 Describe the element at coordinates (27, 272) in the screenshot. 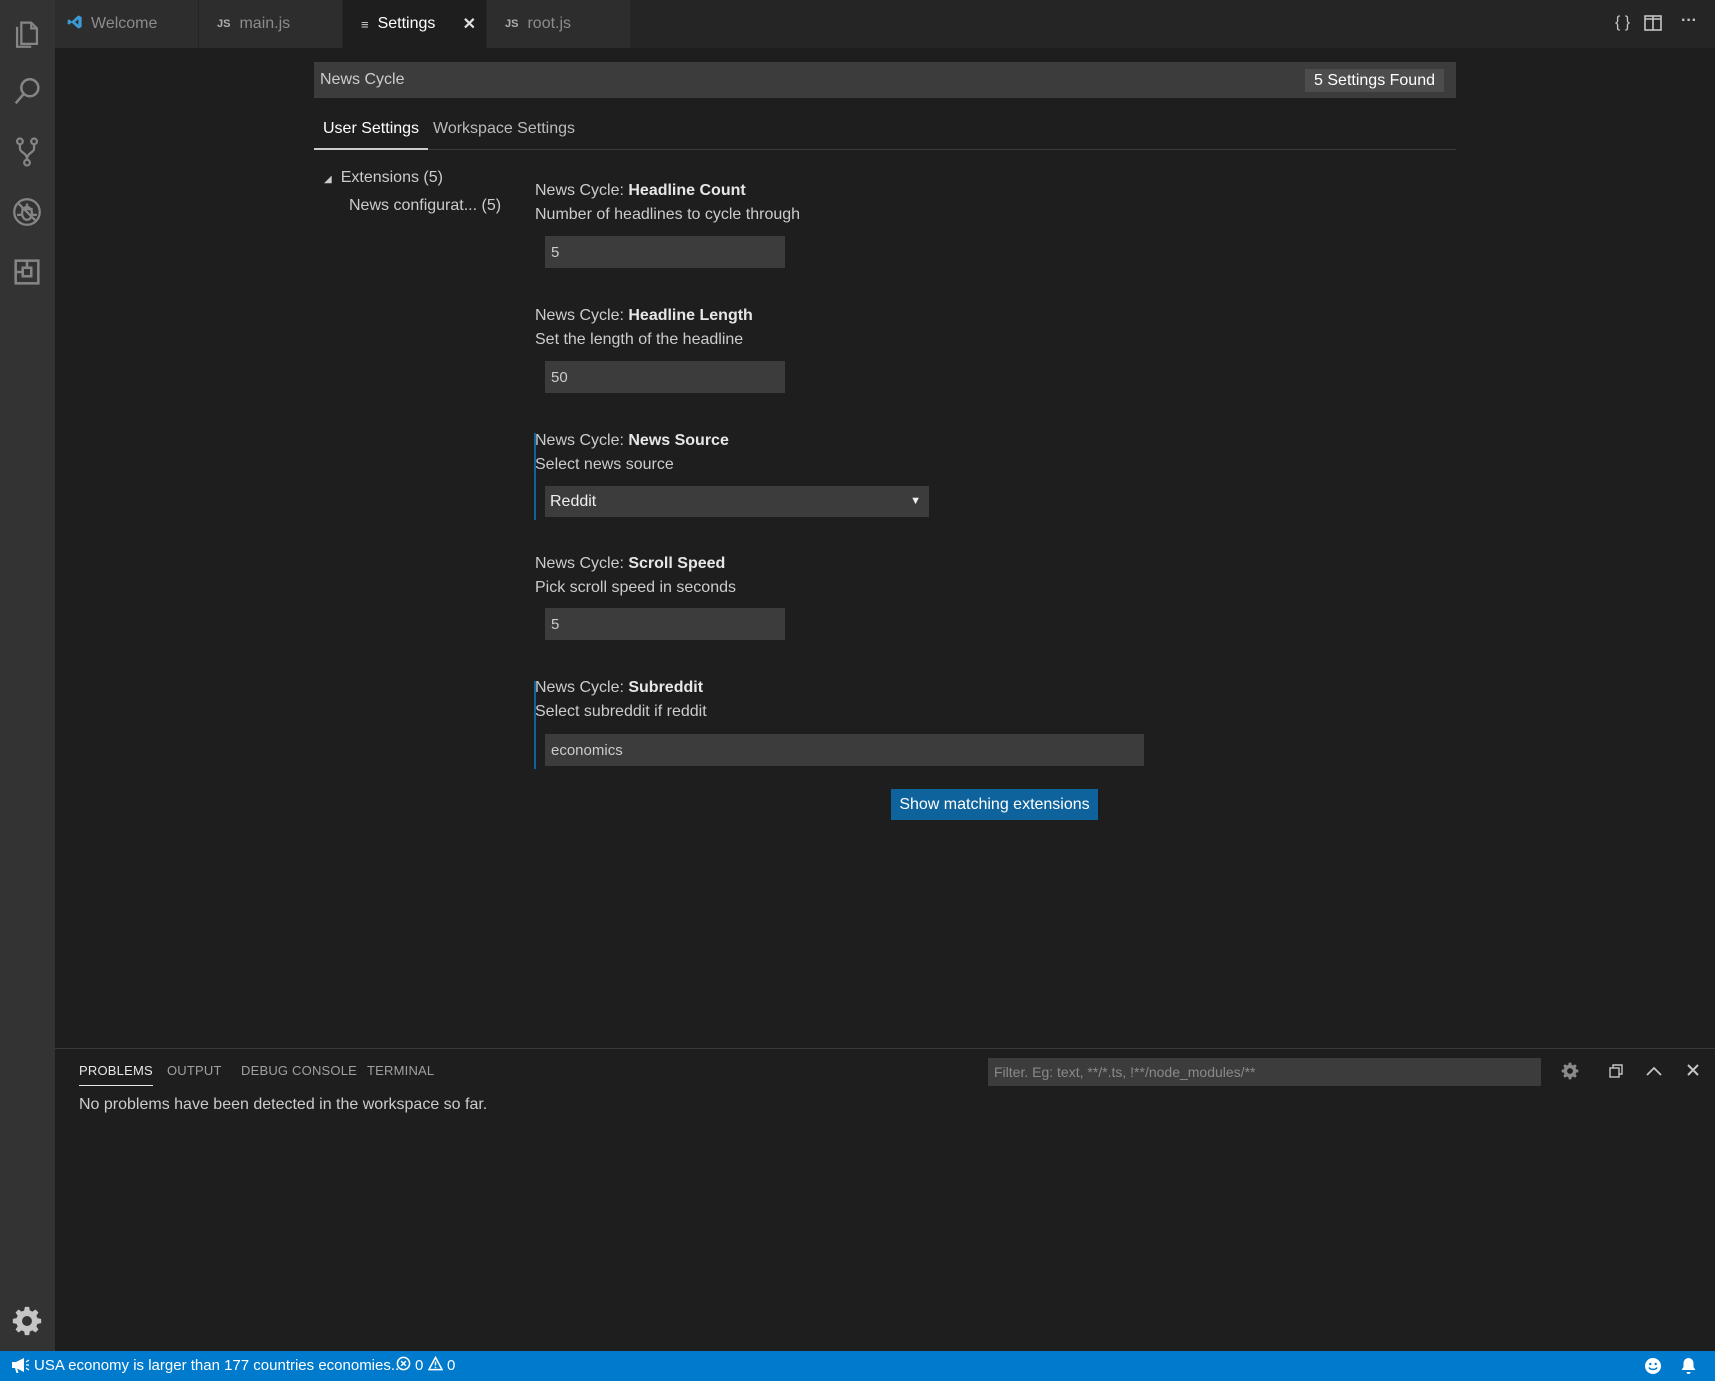

I see `extensions-icon` at that location.